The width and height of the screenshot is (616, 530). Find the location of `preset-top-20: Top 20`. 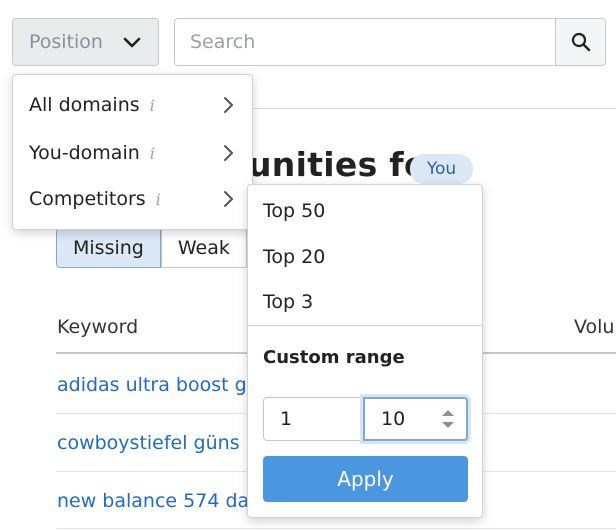

preset-top-20: Top 20 is located at coordinates (365, 257).